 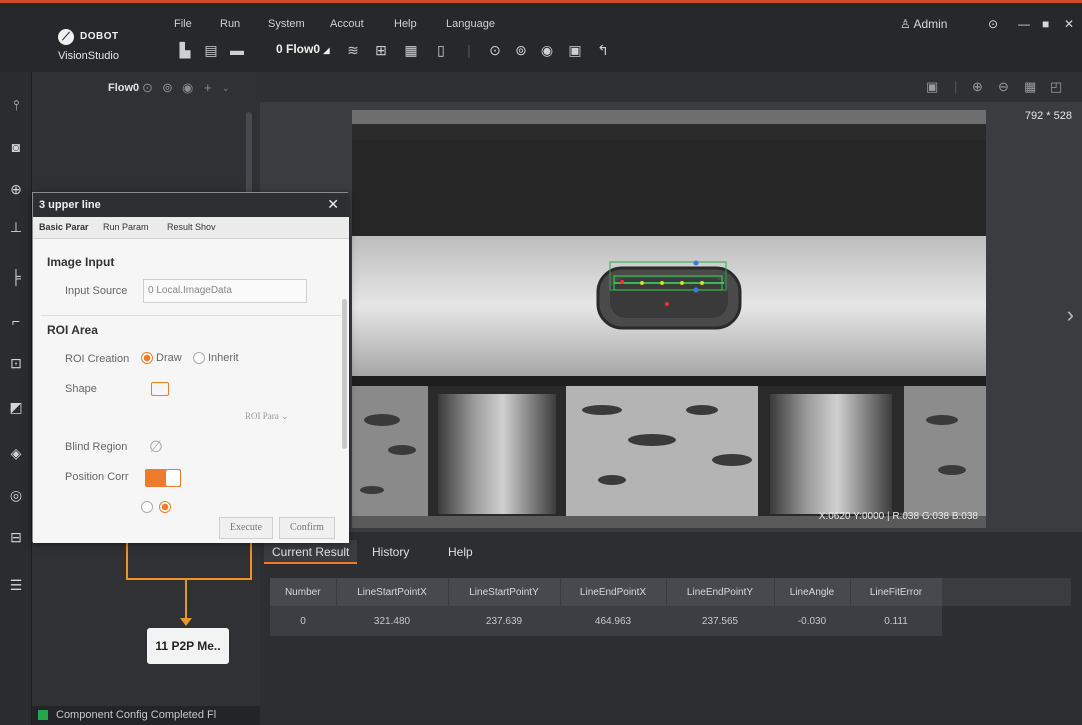 I want to click on communication-icon: ◎, so click(x=16, y=495).